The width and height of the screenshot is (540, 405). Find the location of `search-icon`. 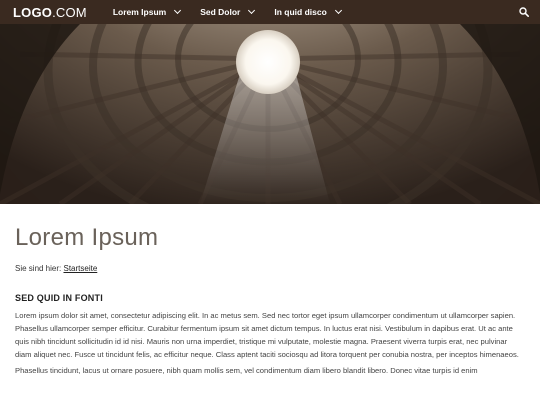

search-icon is located at coordinates (524, 12).